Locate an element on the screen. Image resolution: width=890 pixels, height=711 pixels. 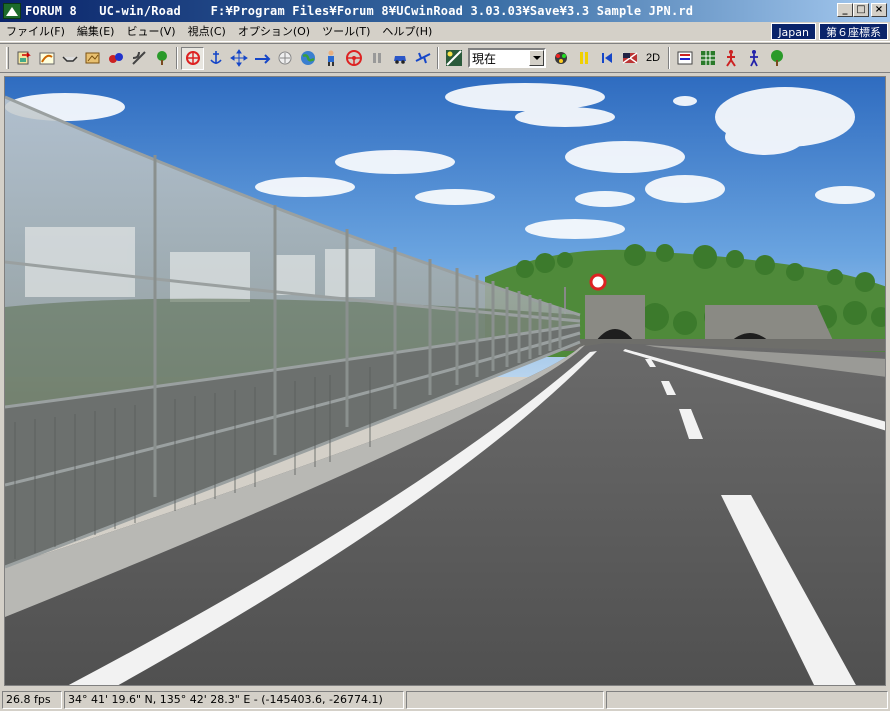
road-edit-icon is located at coordinates (46, 58).